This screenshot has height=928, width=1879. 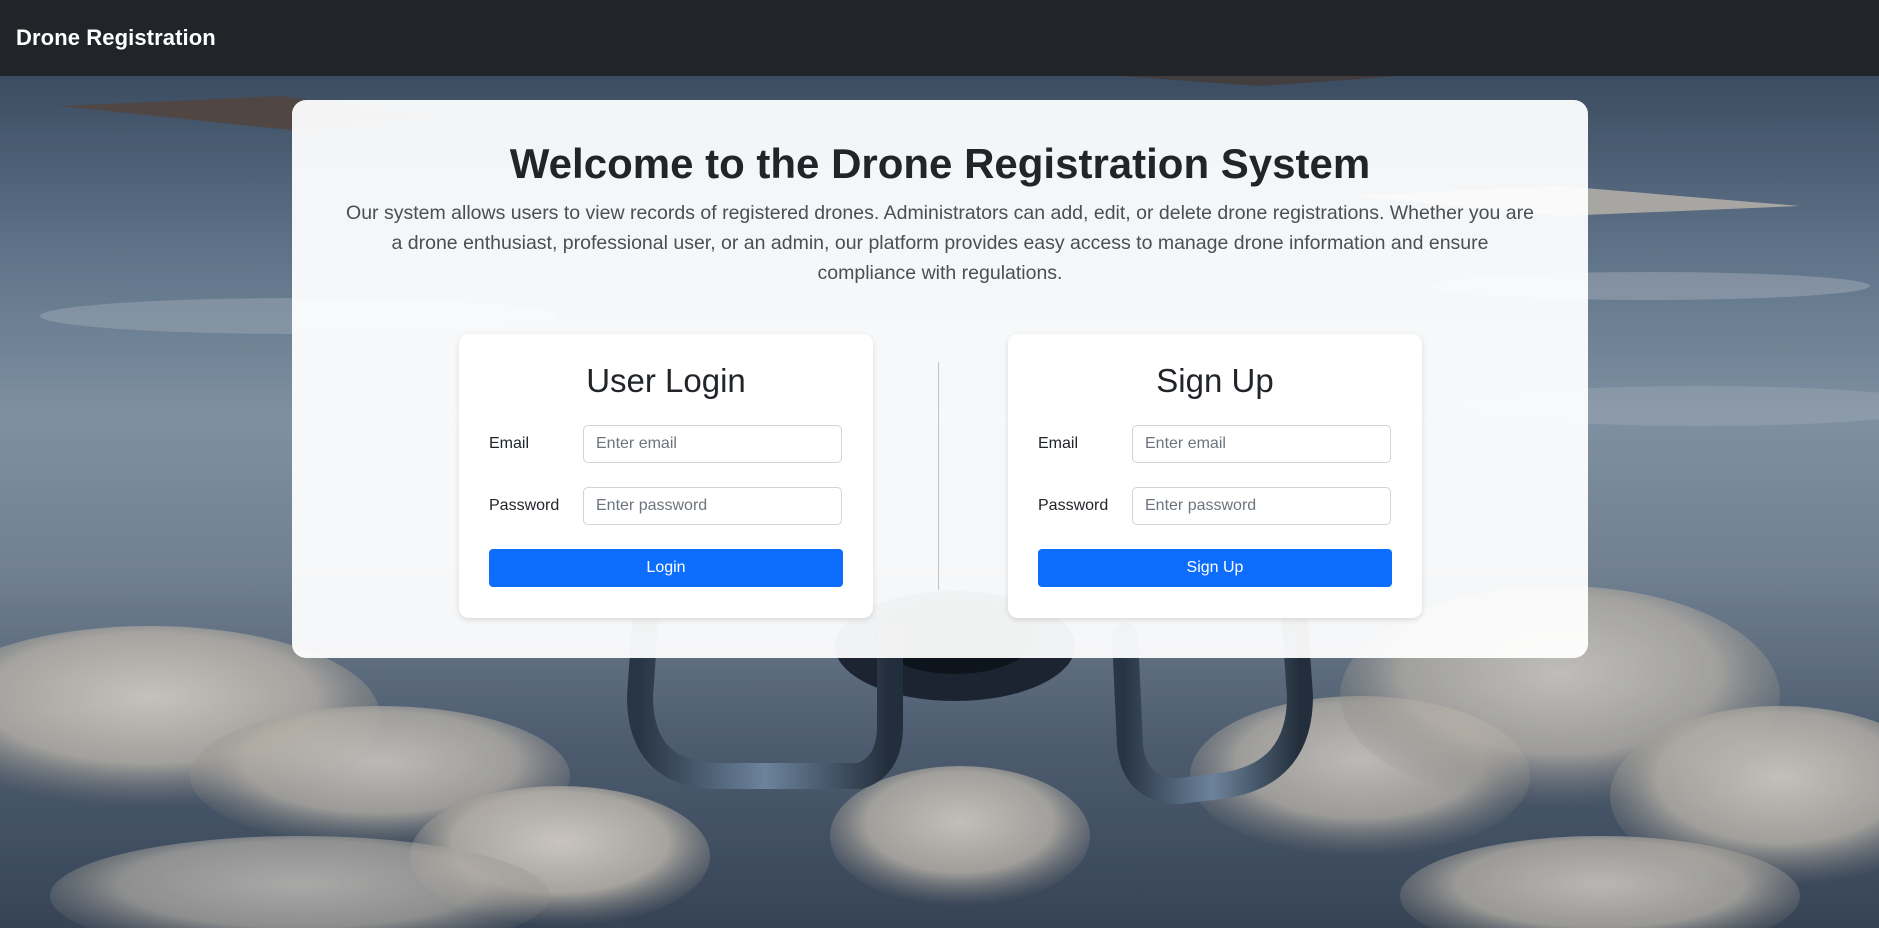 What do you see at coordinates (940, 163) in the screenshot?
I see `page-title: Welcome to the Drone Registration System` at bounding box center [940, 163].